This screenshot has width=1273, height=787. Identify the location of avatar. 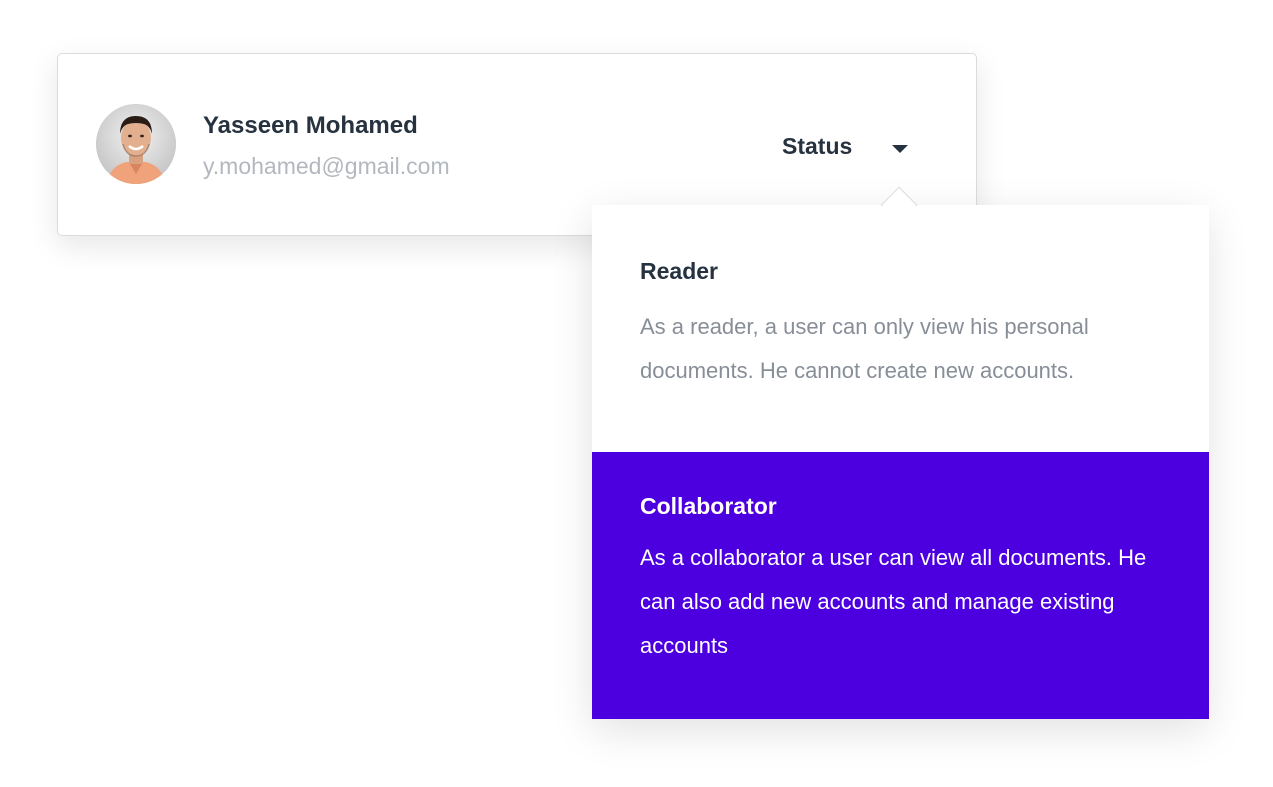
(136, 144).